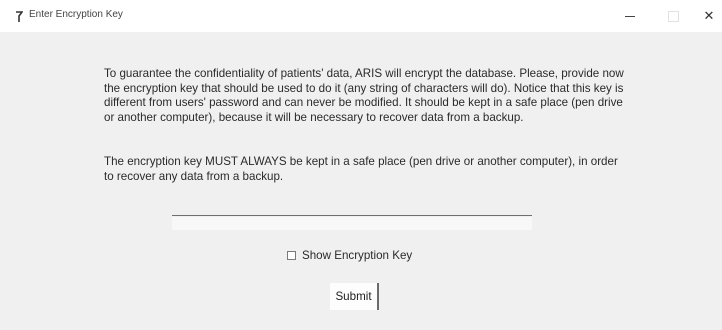 This screenshot has height=330, width=722. What do you see at coordinates (76, 14) in the screenshot?
I see `window-title: Enter Encryption Key` at bounding box center [76, 14].